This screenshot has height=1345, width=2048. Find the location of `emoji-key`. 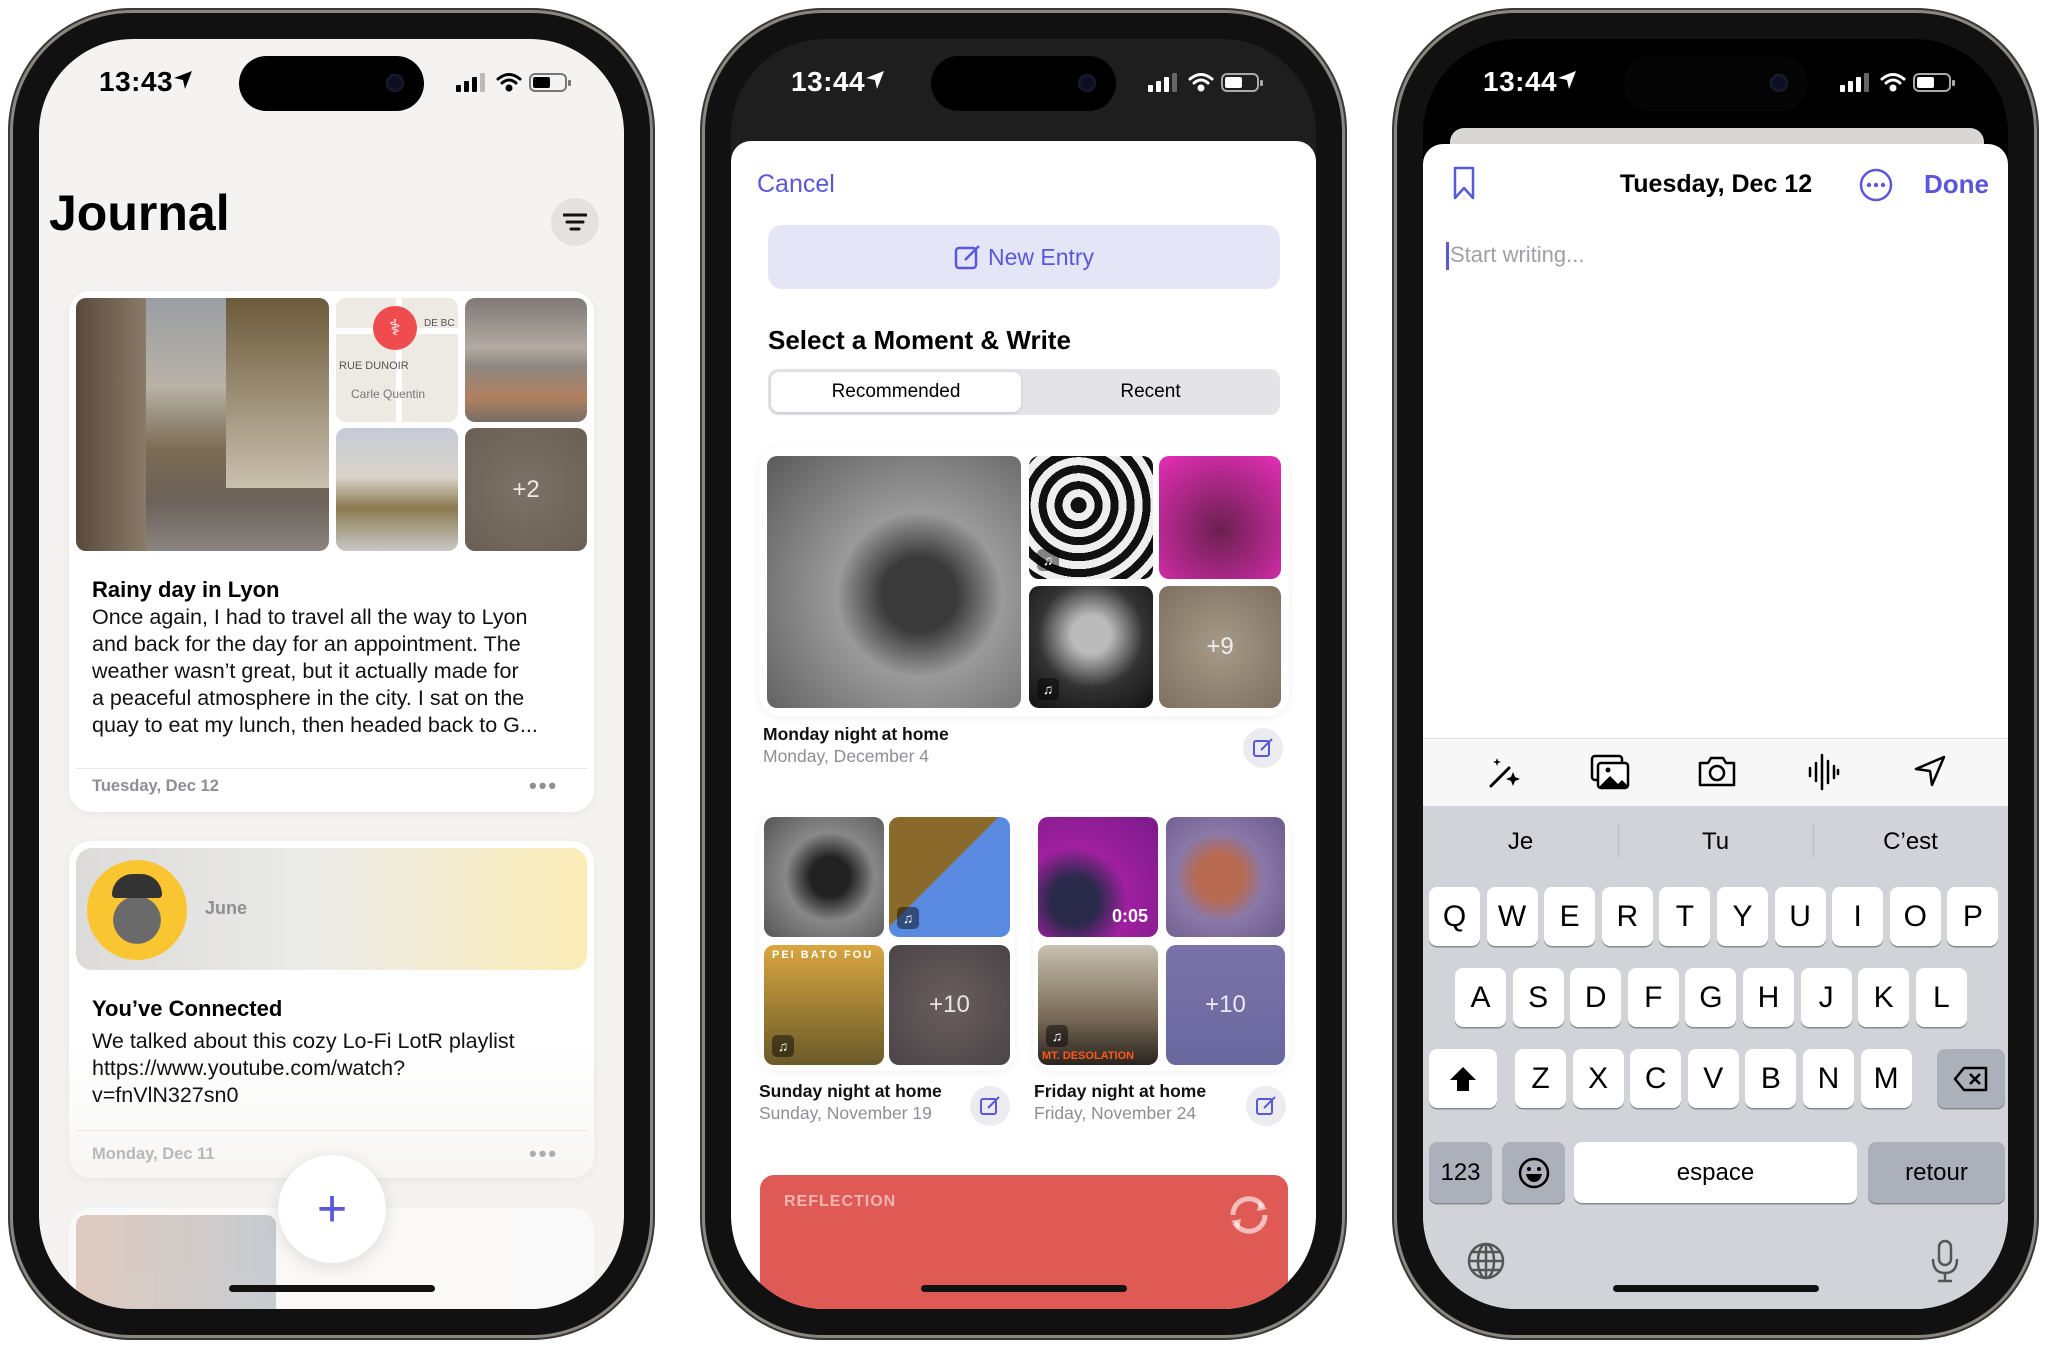

emoji-key is located at coordinates (1533, 1172).